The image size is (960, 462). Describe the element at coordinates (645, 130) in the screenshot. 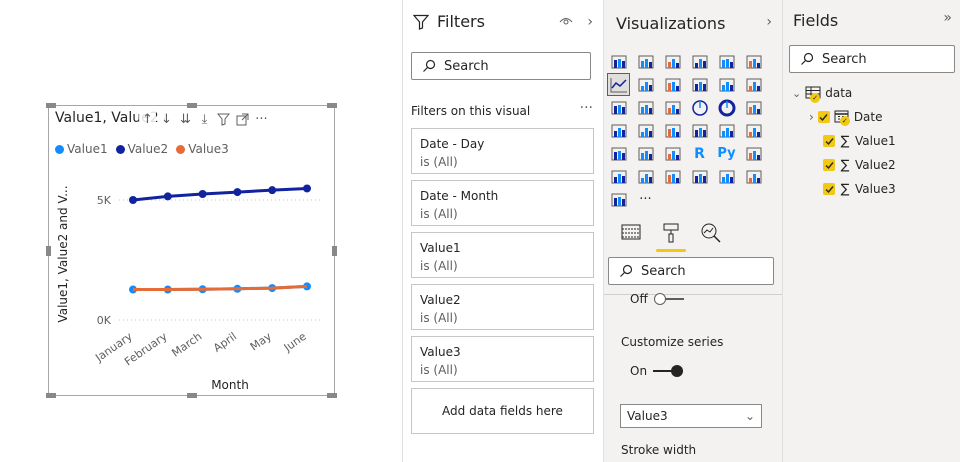

I see `filled-map-icon` at that location.